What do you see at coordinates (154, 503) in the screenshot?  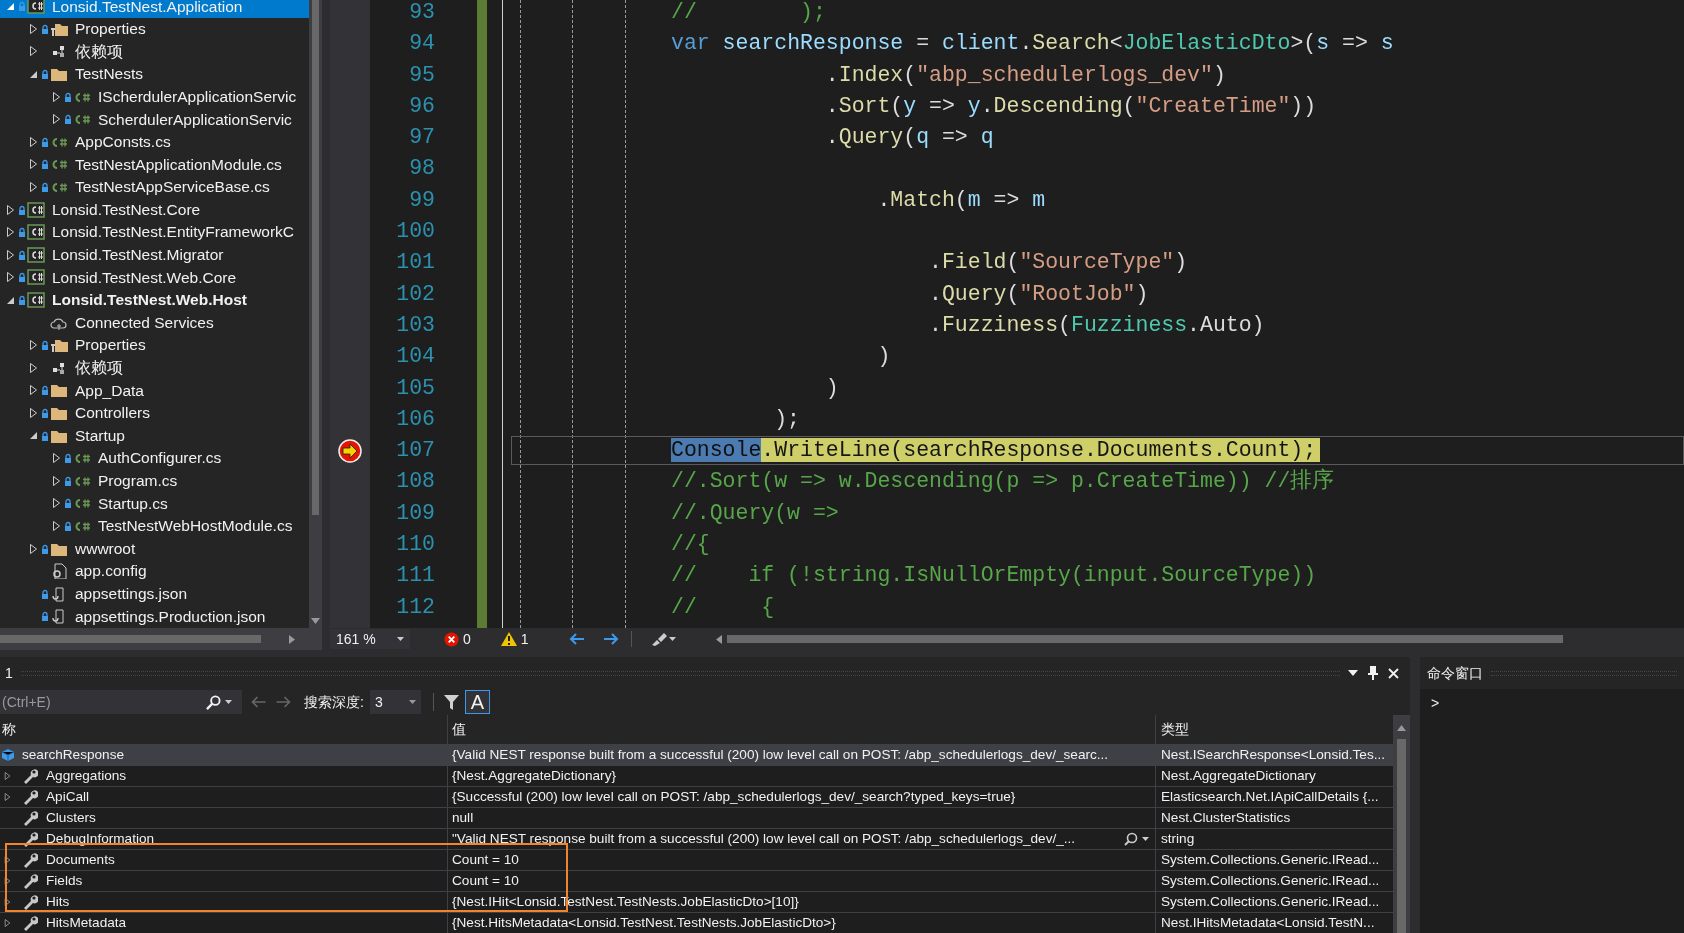 I see `tree-item: Startup.cs` at bounding box center [154, 503].